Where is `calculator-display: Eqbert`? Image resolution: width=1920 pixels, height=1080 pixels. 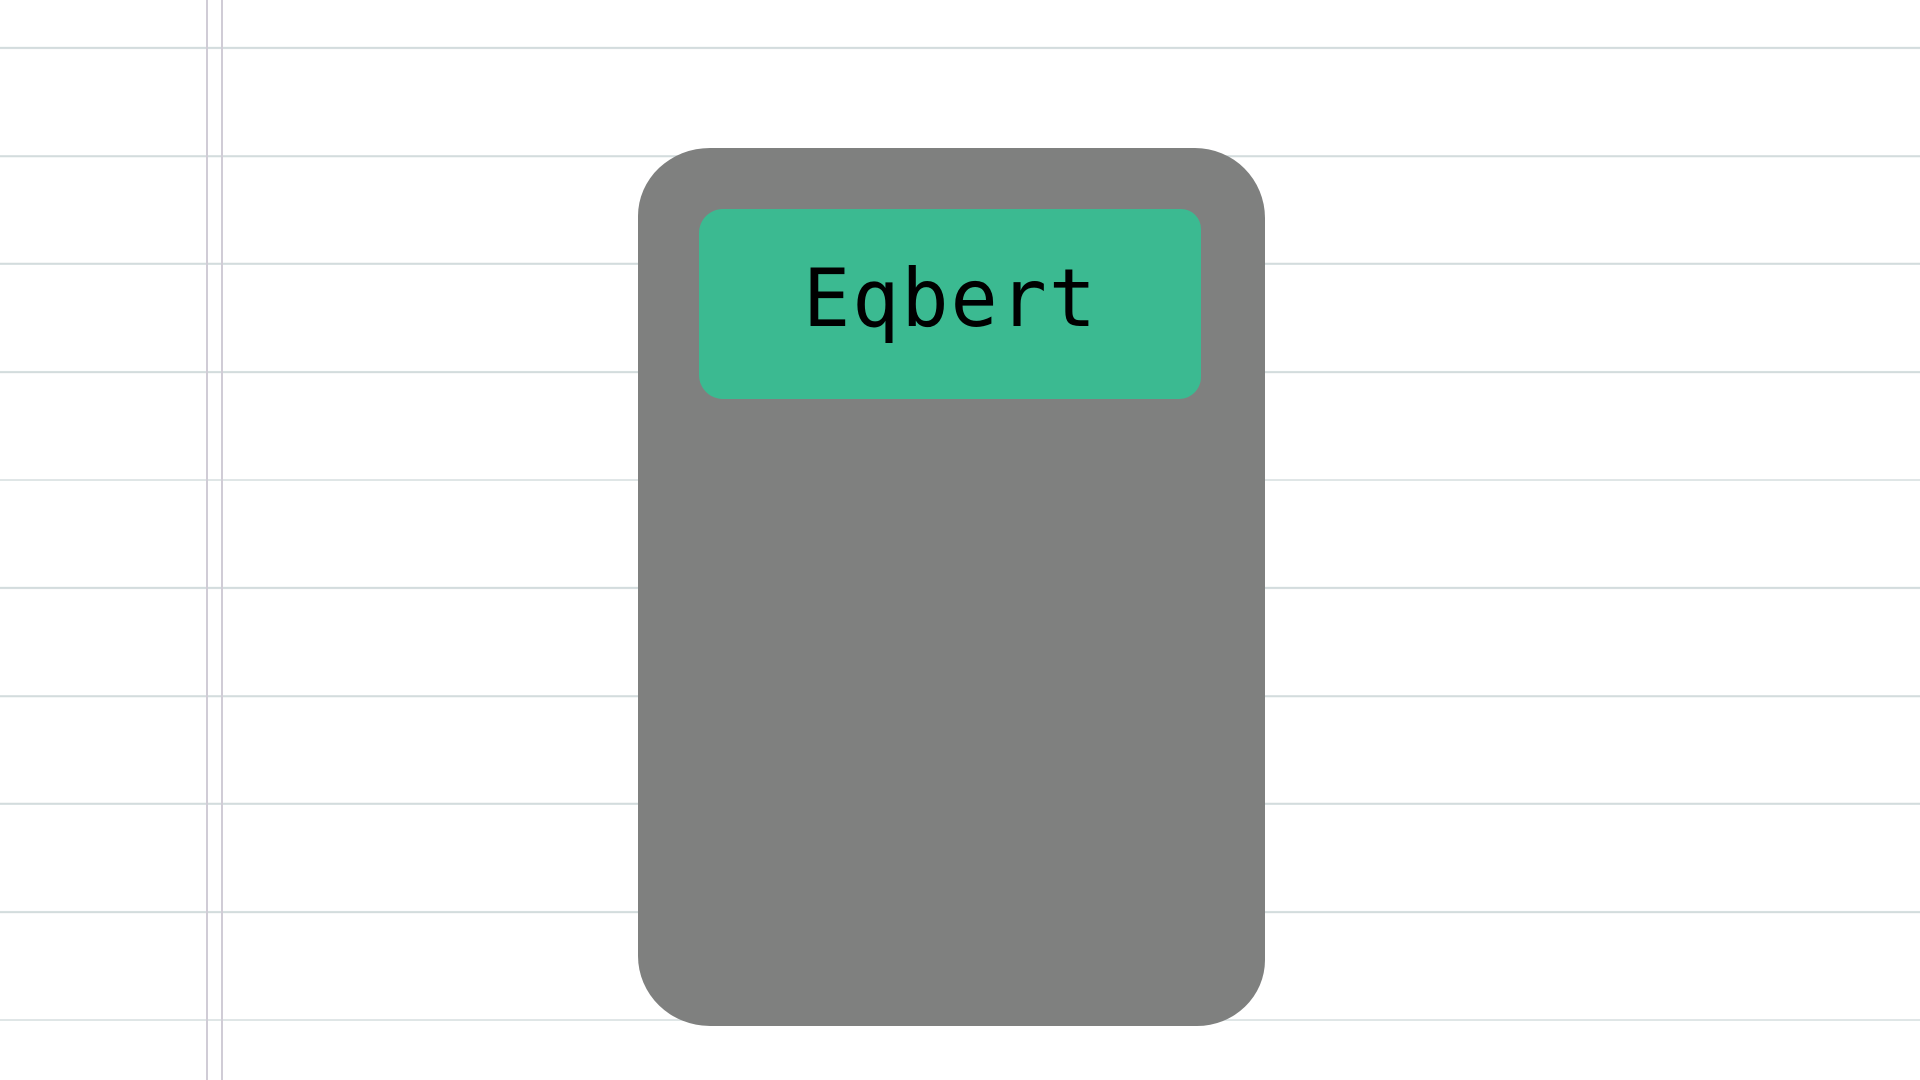
calculator-display: Eqbert is located at coordinates (950, 304).